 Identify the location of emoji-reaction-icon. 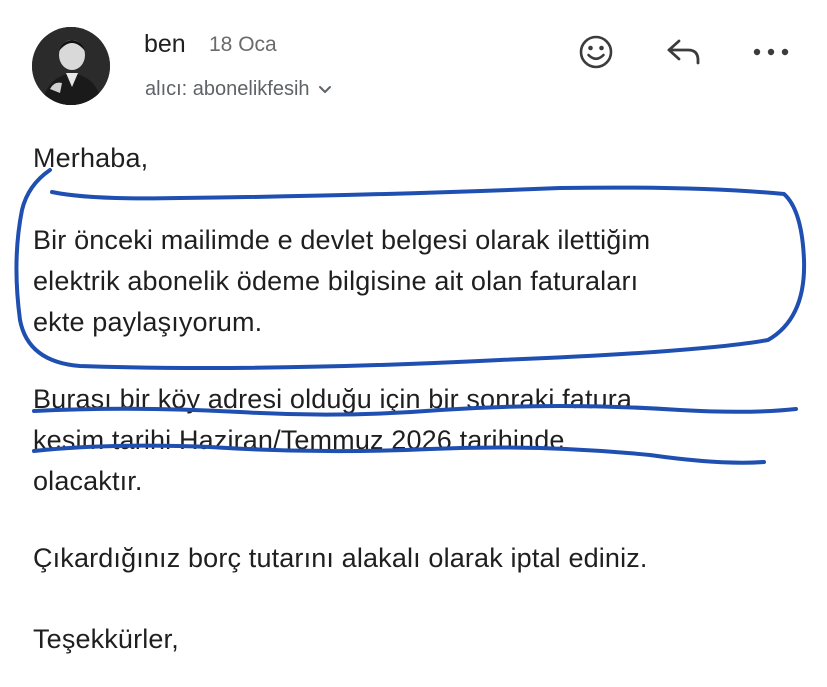
(596, 52).